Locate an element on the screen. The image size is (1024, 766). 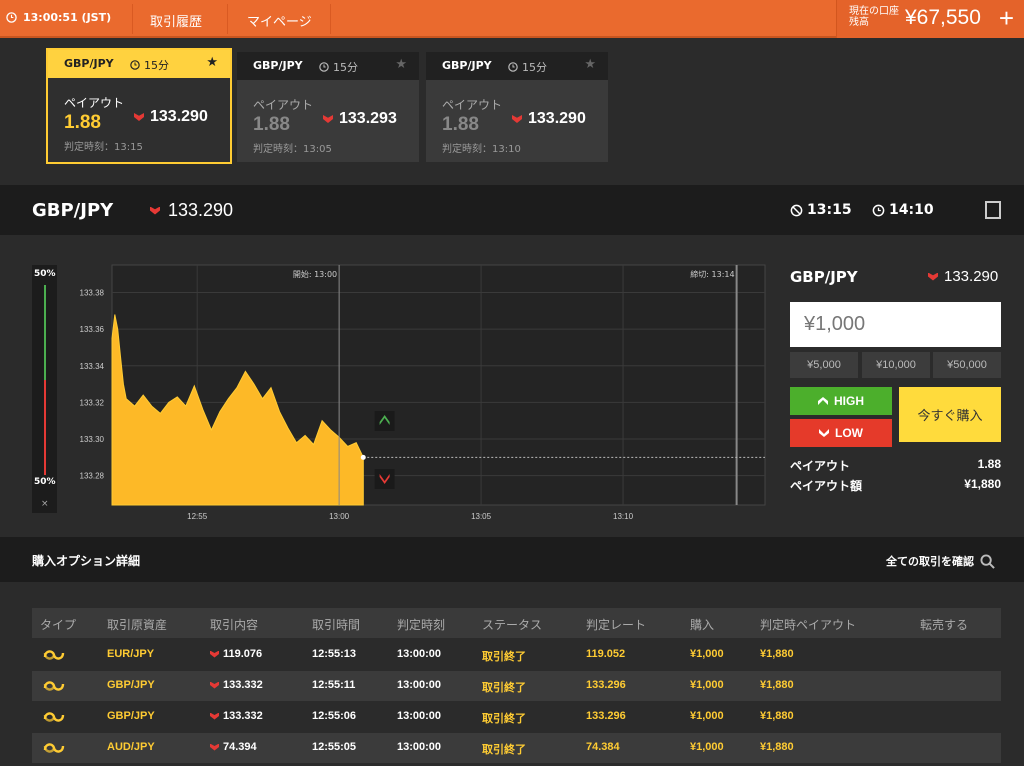
judge-rate: 74.384 is located at coordinates (603, 747).